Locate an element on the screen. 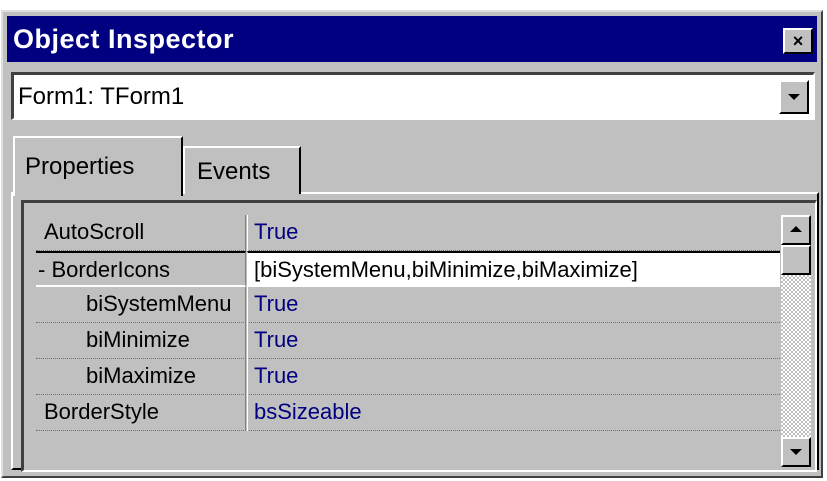  window-title: Object Inspector is located at coordinates (124, 39).